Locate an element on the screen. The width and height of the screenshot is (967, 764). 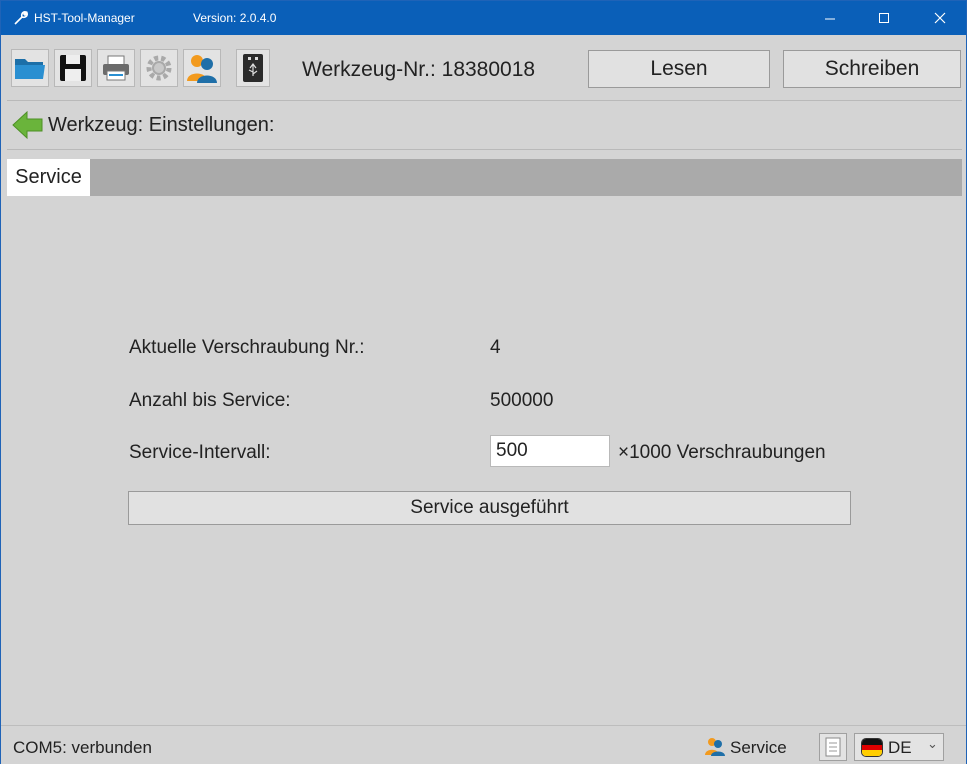
status-bar: COM5: verbunden Service DE ⌄ is located at coordinates (483, 744).